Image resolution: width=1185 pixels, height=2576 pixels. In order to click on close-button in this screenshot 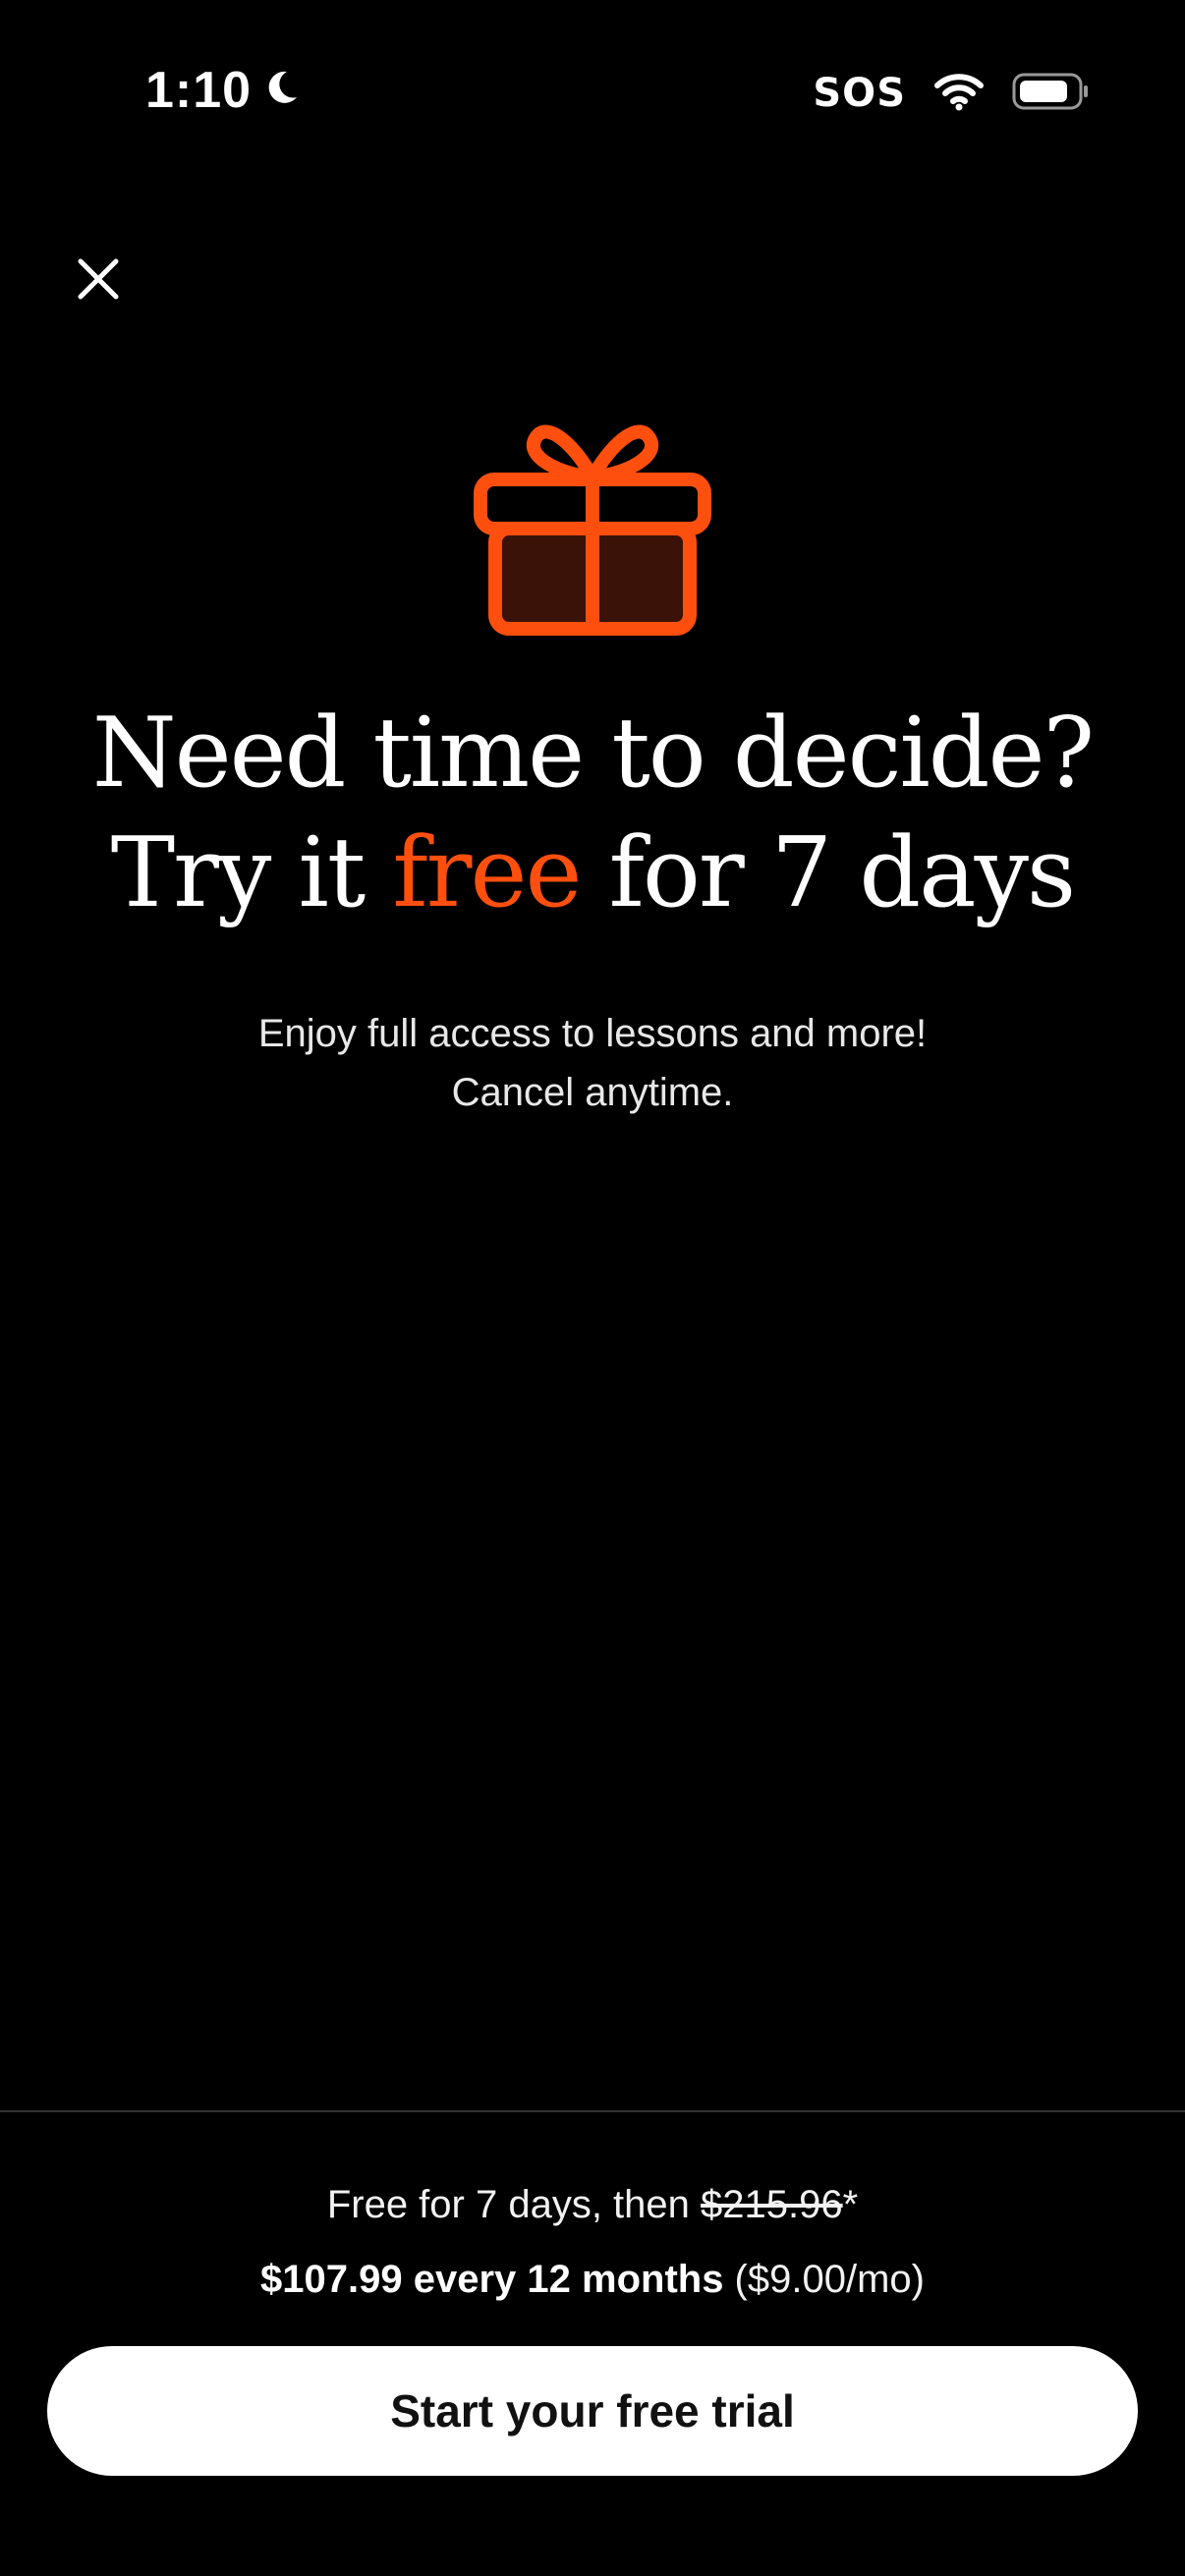, I will do `click(99, 279)`.